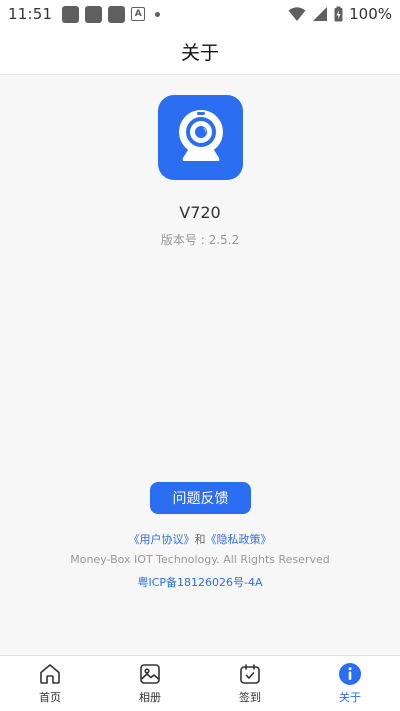 The image size is (400, 711). I want to click on app-logo, so click(200, 137).